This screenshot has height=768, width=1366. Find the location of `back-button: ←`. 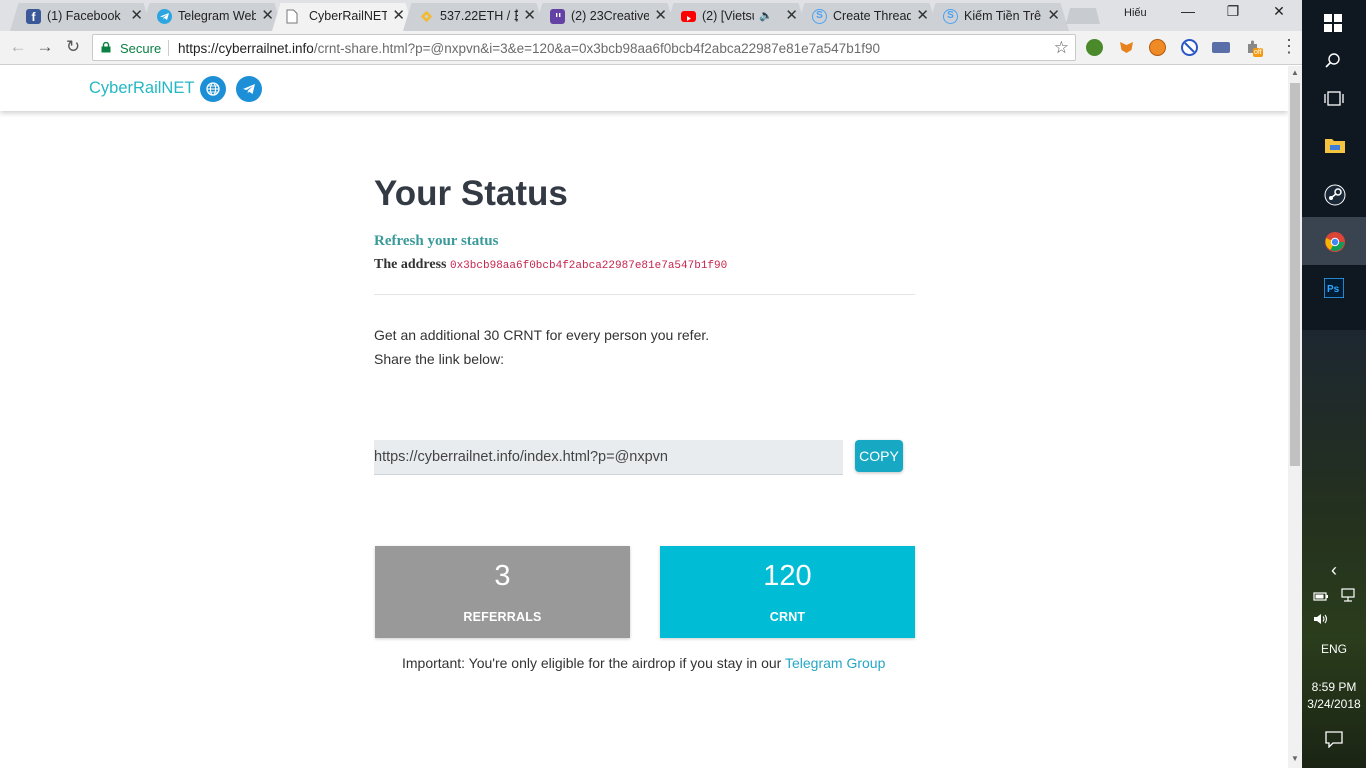

back-button: ← is located at coordinates (18, 47).